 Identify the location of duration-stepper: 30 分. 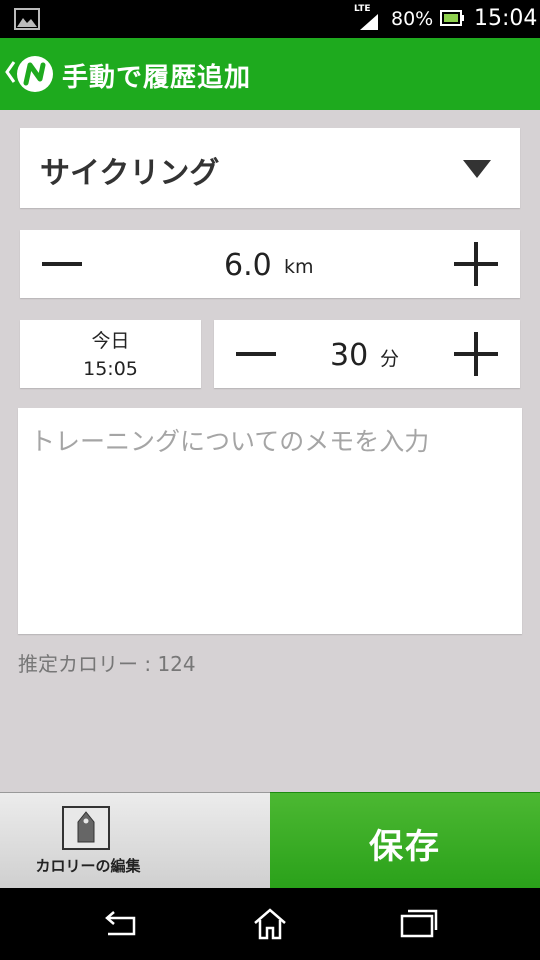
(367, 354).